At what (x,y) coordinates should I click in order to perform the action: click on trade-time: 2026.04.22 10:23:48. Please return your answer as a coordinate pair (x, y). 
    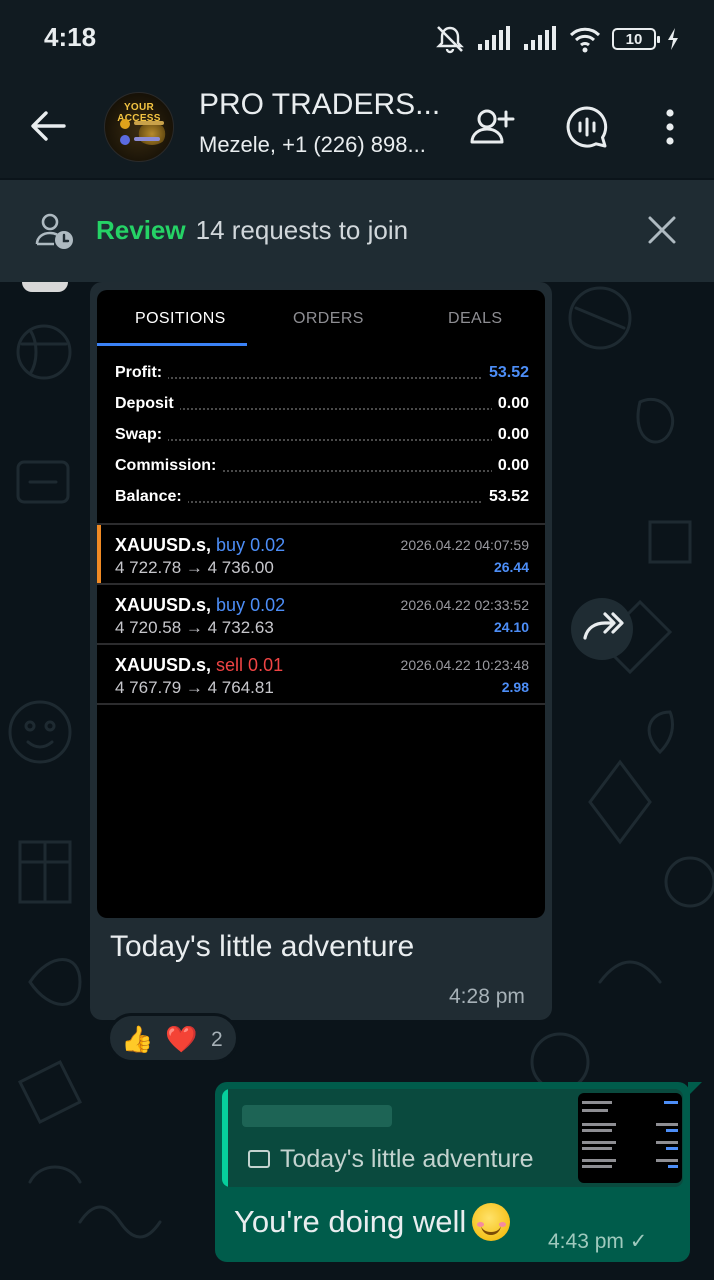
    Looking at the image, I should click on (464, 665).